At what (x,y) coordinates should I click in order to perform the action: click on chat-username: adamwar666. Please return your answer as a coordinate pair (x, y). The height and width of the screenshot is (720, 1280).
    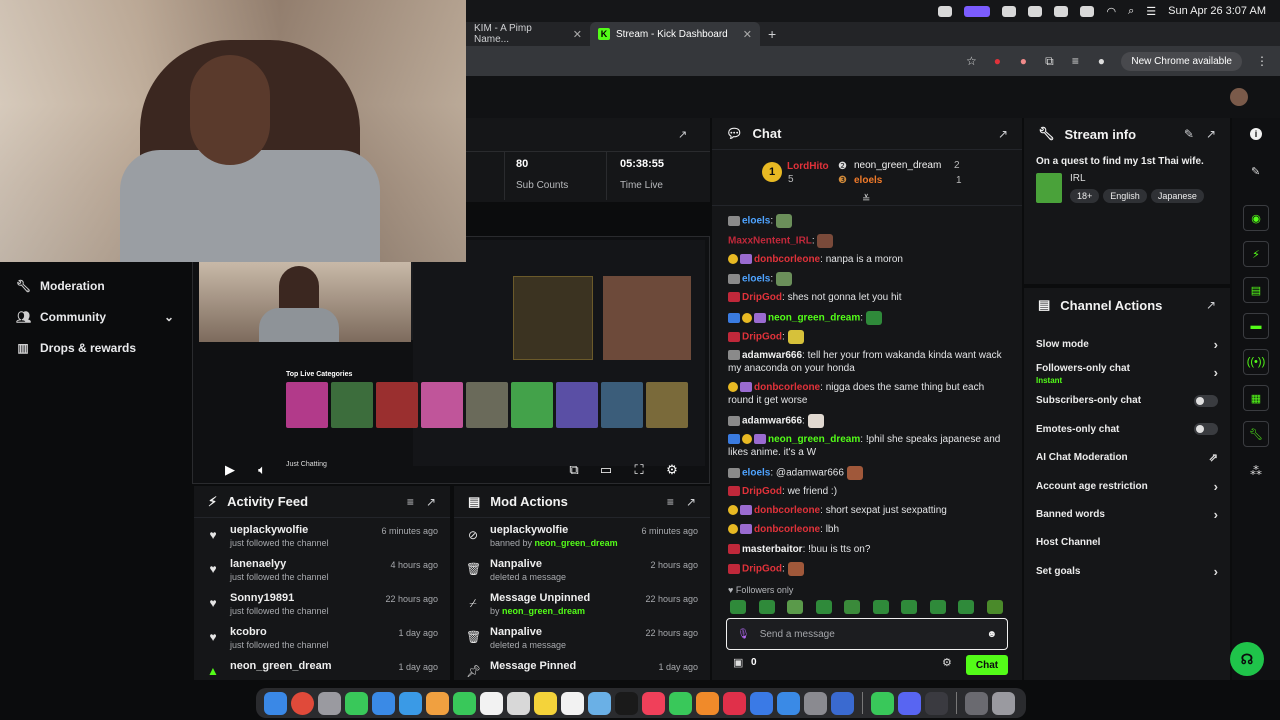
    Looking at the image, I should click on (772, 421).